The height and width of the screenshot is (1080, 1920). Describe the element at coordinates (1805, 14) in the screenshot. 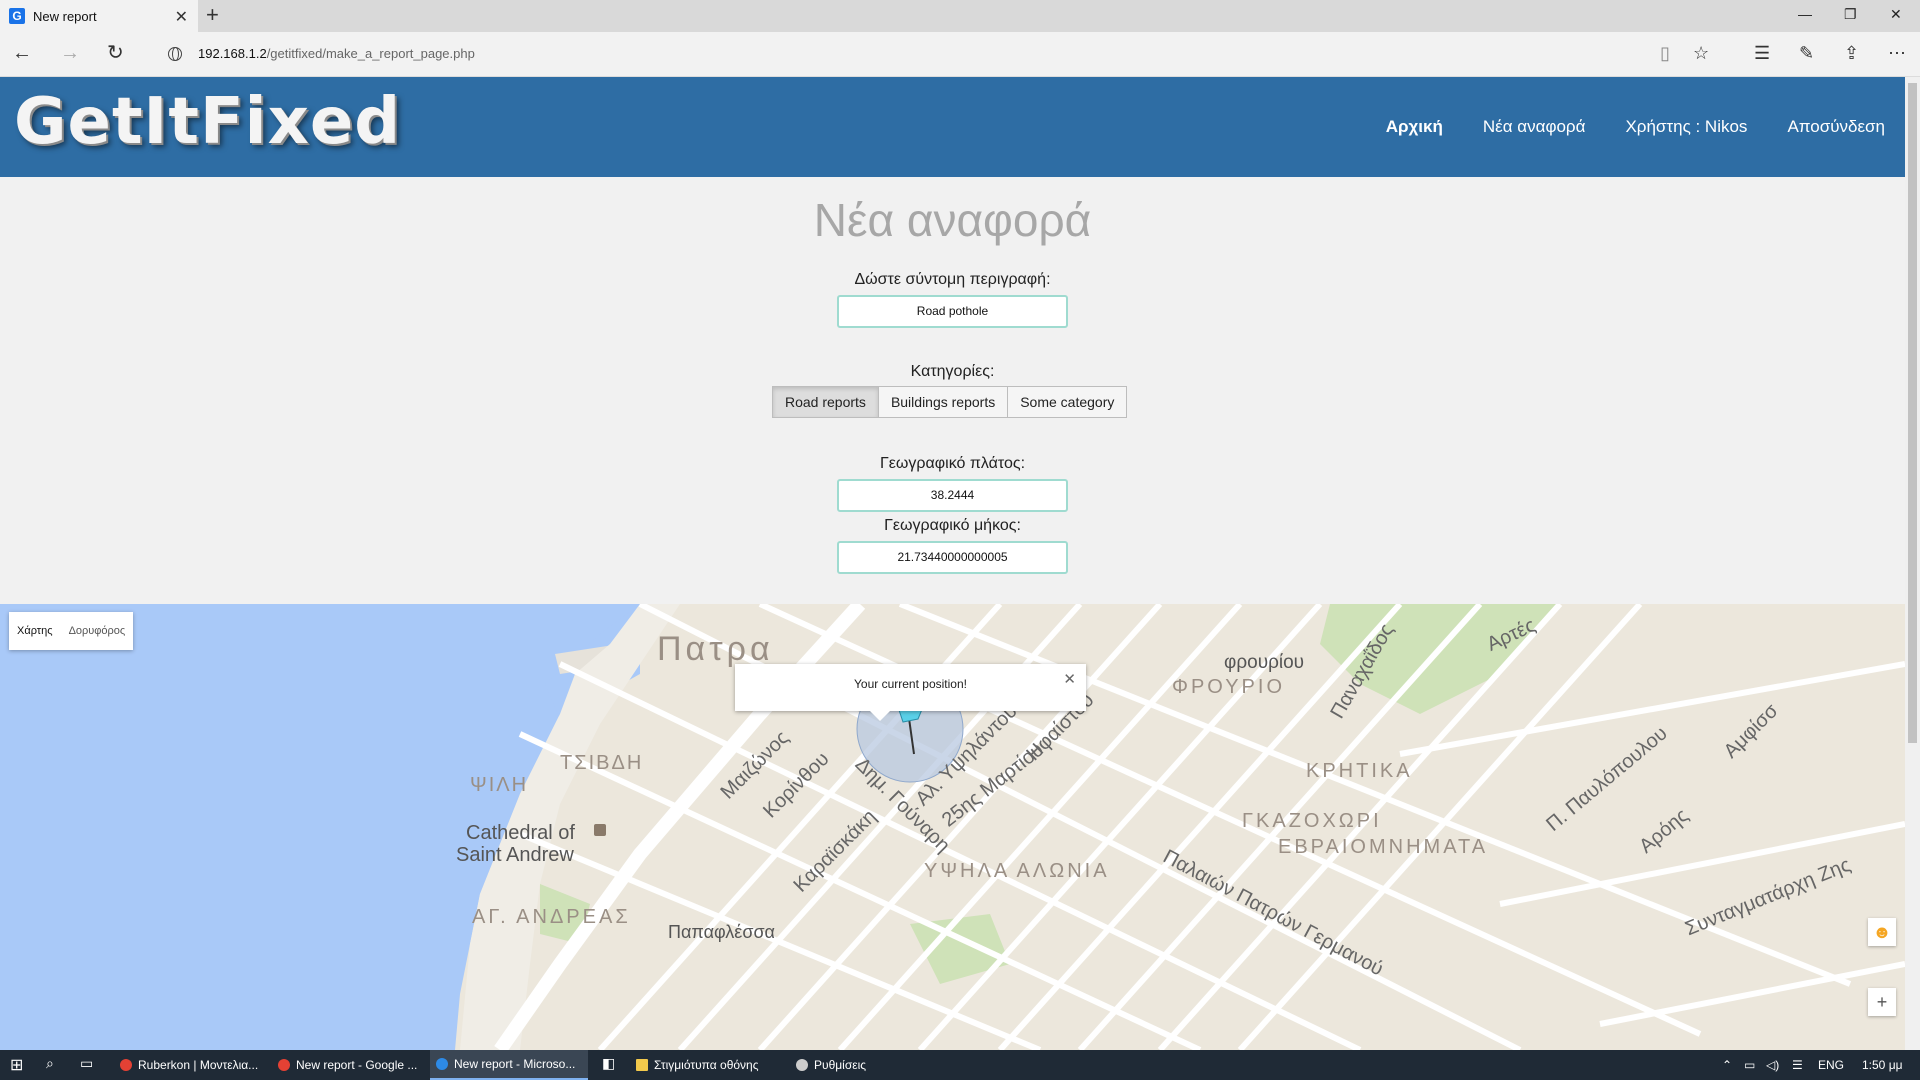

I see `minimize-icon: —` at that location.